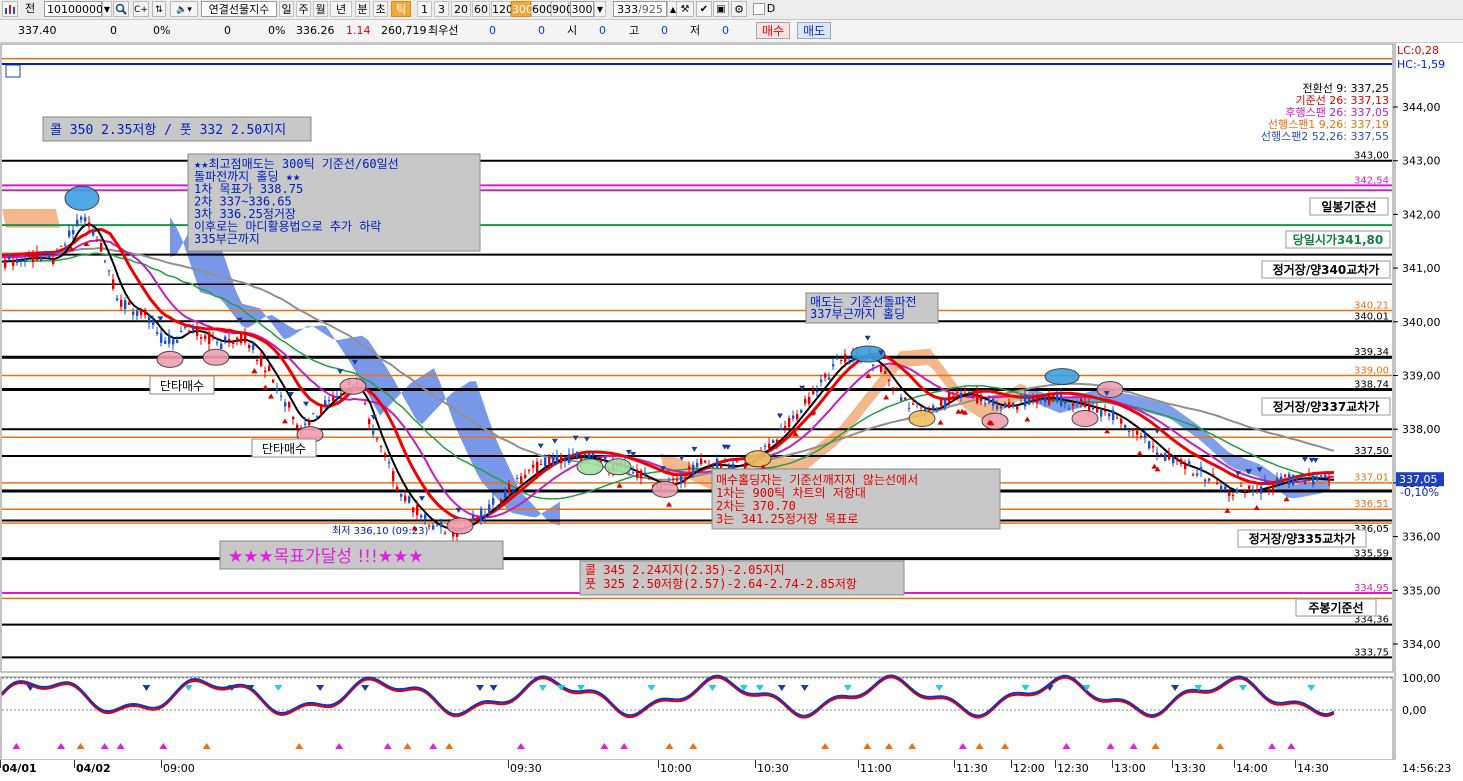  I want to click on tab-minute: 분, so click(362, 9).